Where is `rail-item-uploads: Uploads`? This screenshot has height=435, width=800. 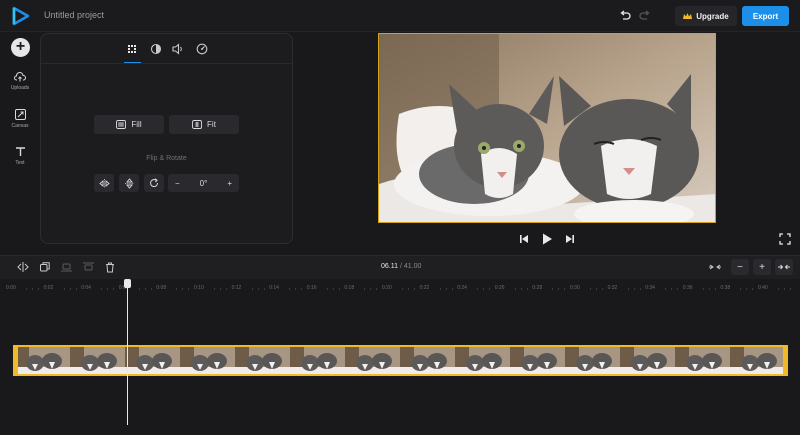
rail-item-uploads: Uploads is located at coordinates (20, 81).